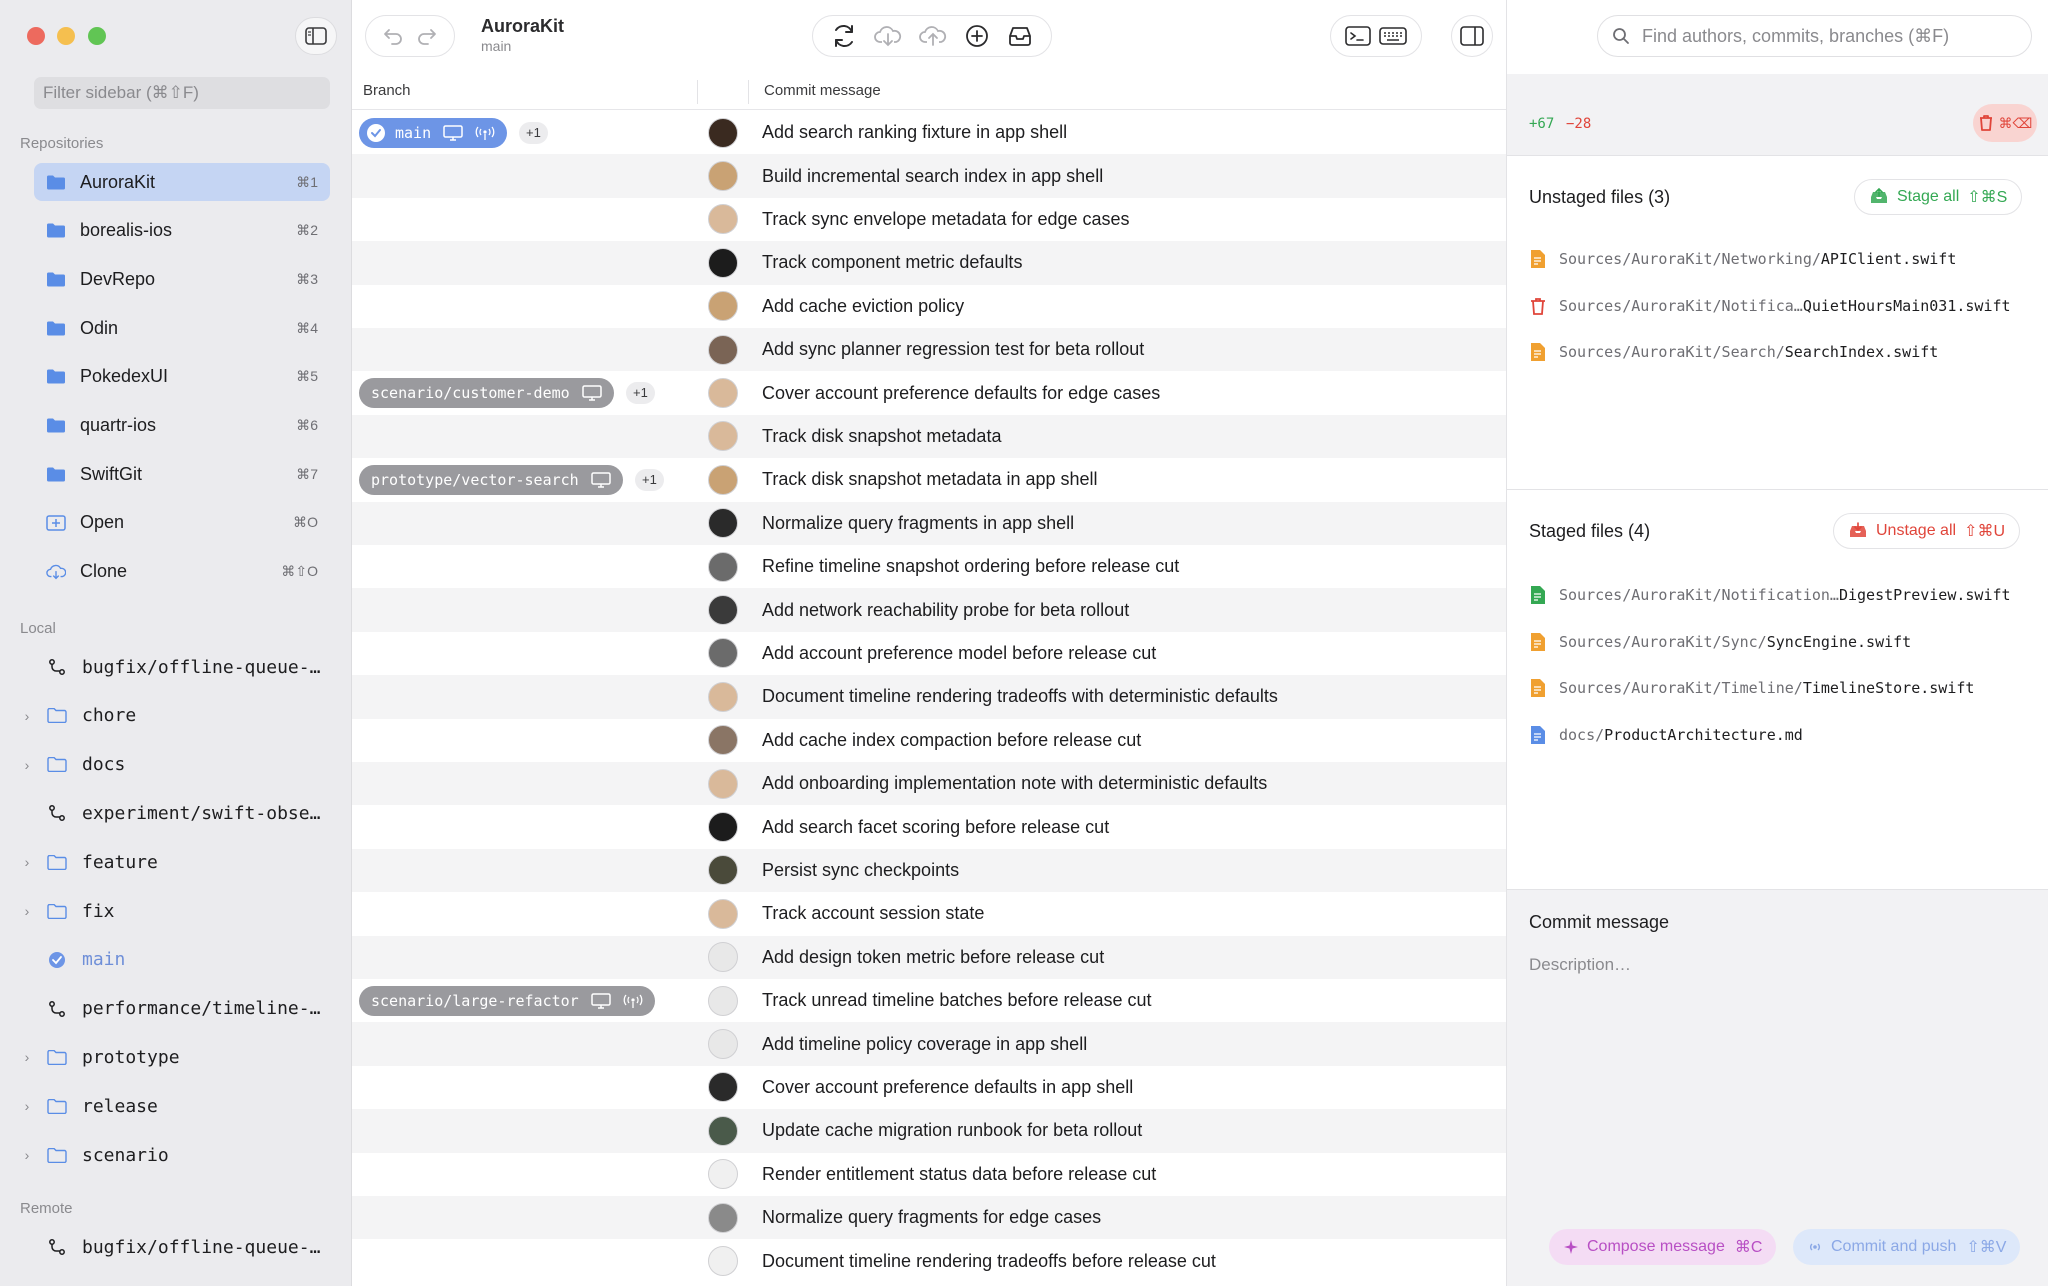 The image size is (2048, 1286). What do you see at coordinates (182, 523) in the screenshot?
I see `sidebar-repo-item: Open ⌘O` at bounding box center [182, 523].